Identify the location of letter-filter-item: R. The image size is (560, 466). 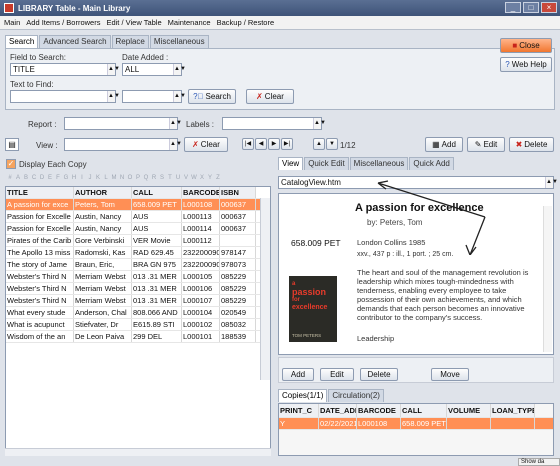
(154, 178).